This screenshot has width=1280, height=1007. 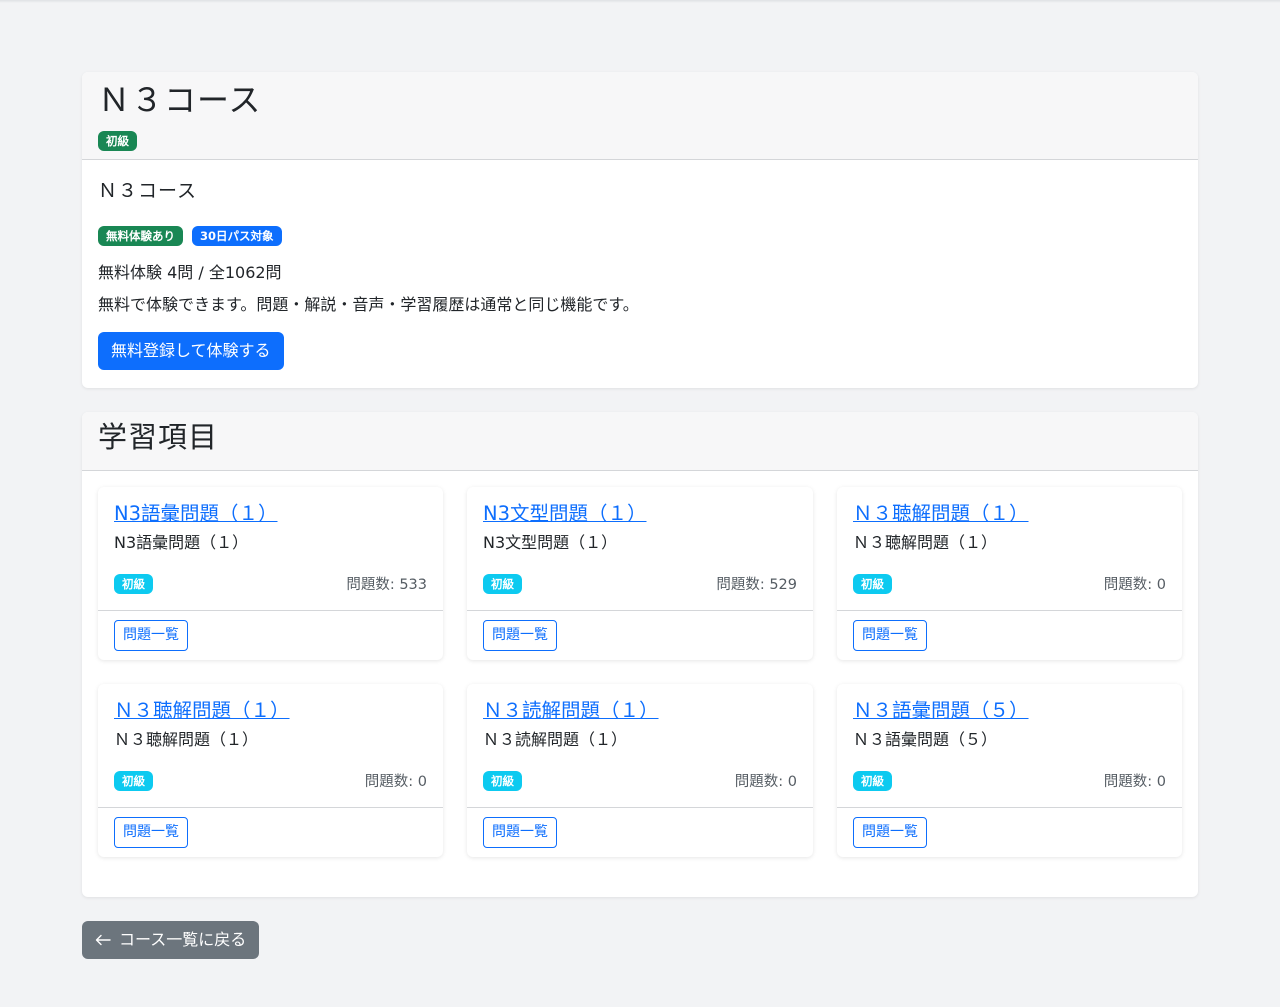 I want to click on study-item-title-link: N3語彙問題（１）, so click(x=196, y=513).